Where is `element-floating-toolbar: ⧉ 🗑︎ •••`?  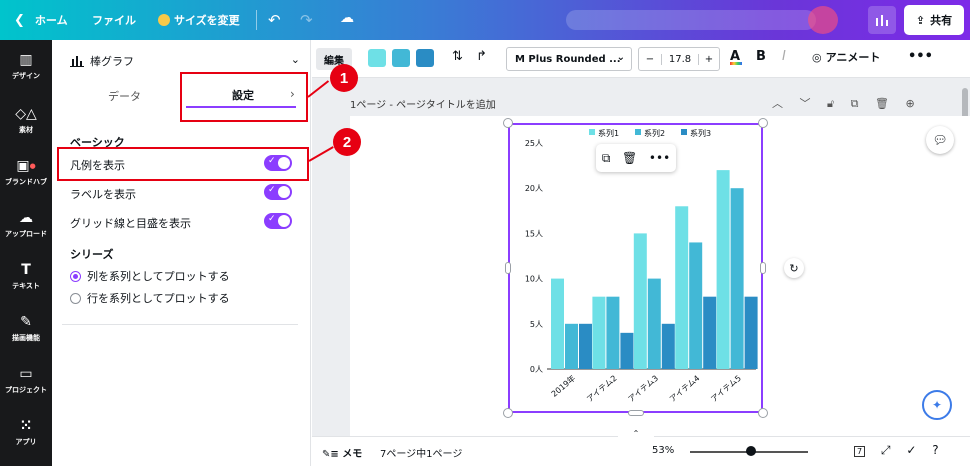
element-floating-toolbar: ⧉ 🗑︎ ••• is located at coordinates (636, 158).